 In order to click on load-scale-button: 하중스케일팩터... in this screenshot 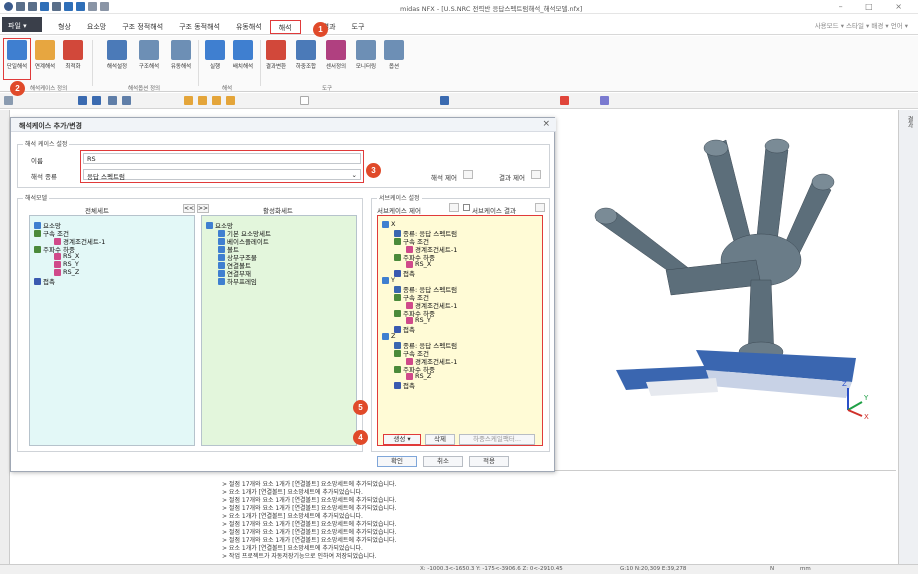, I will do `click(497, 439)`.